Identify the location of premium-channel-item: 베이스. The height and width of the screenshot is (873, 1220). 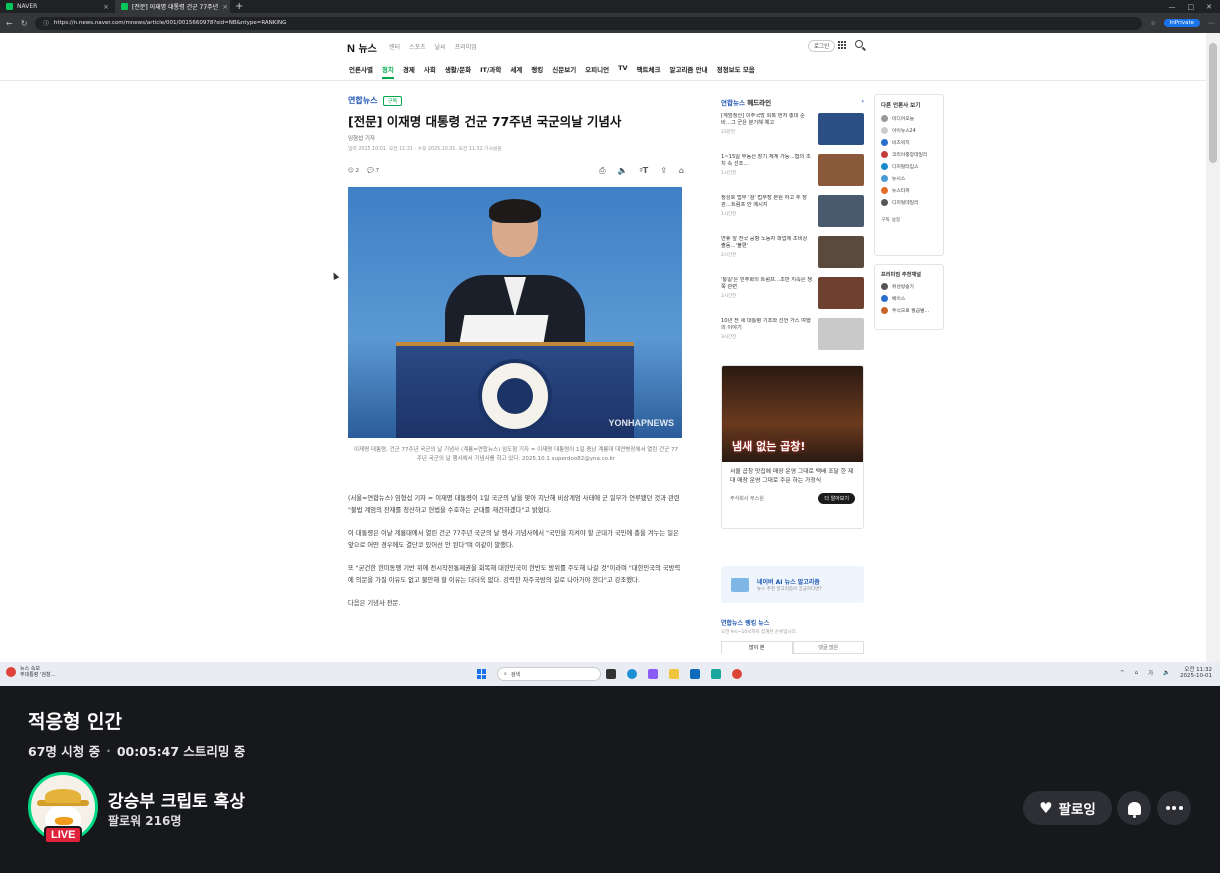
(909, 298).